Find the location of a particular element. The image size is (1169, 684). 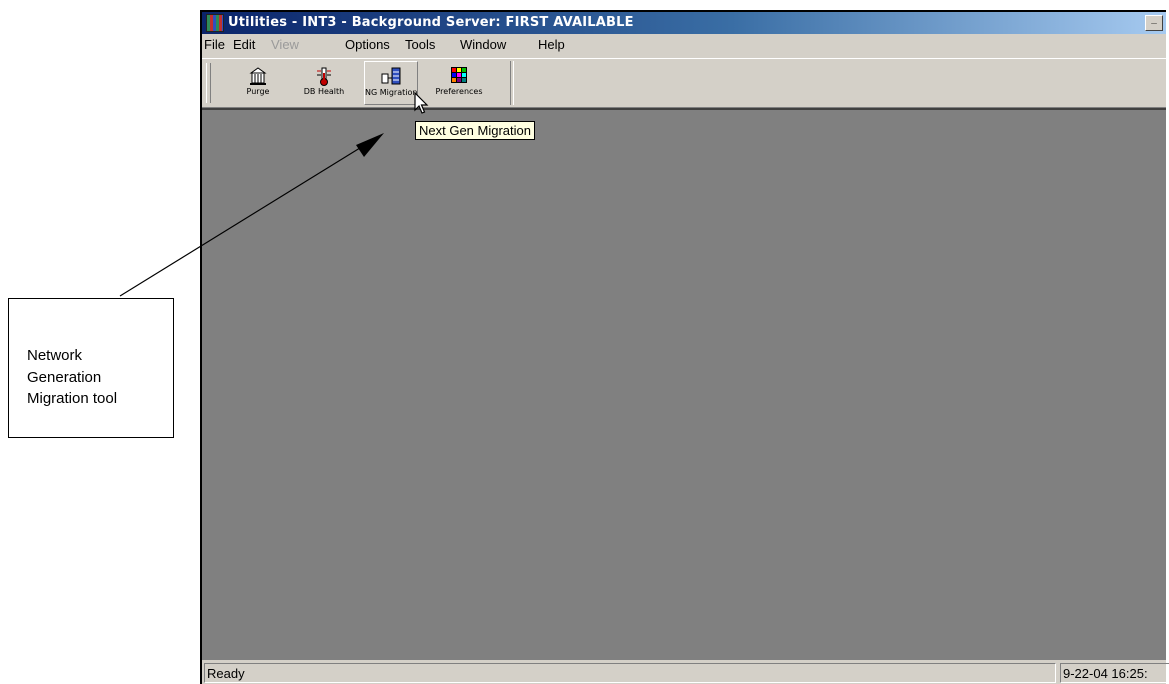

db-health-label: DB Health is located at coordinates (324, 91).